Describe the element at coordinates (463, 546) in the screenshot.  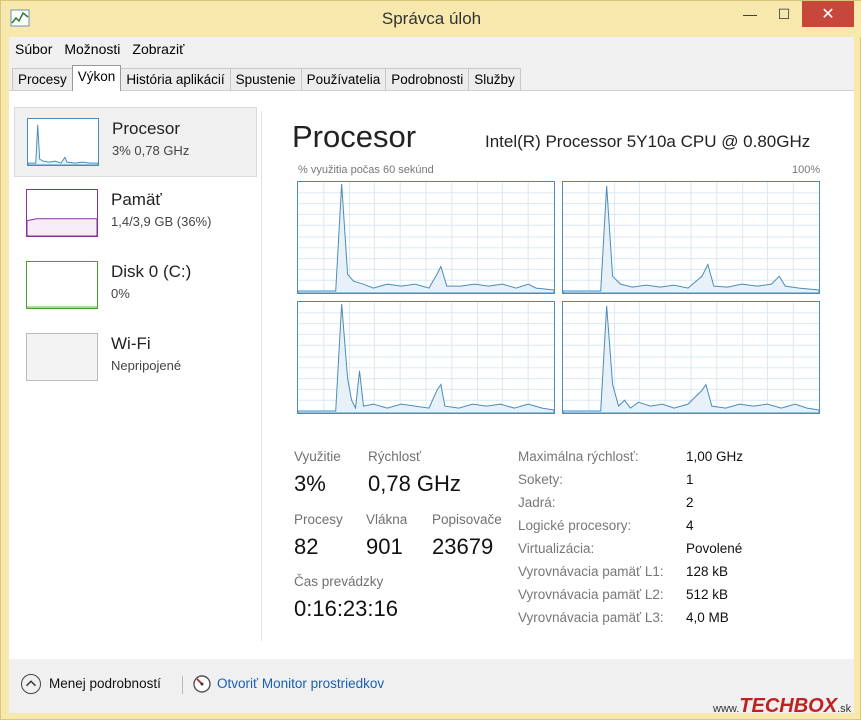
I see `handles-value: 23679` at that location.